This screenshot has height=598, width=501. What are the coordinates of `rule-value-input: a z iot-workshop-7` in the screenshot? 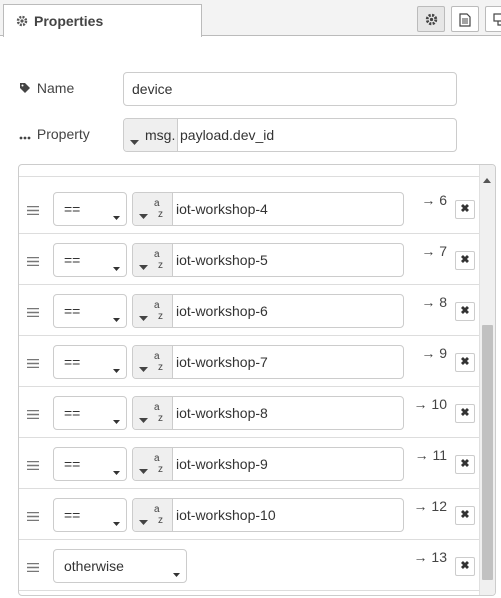 It's located at (268, 362).